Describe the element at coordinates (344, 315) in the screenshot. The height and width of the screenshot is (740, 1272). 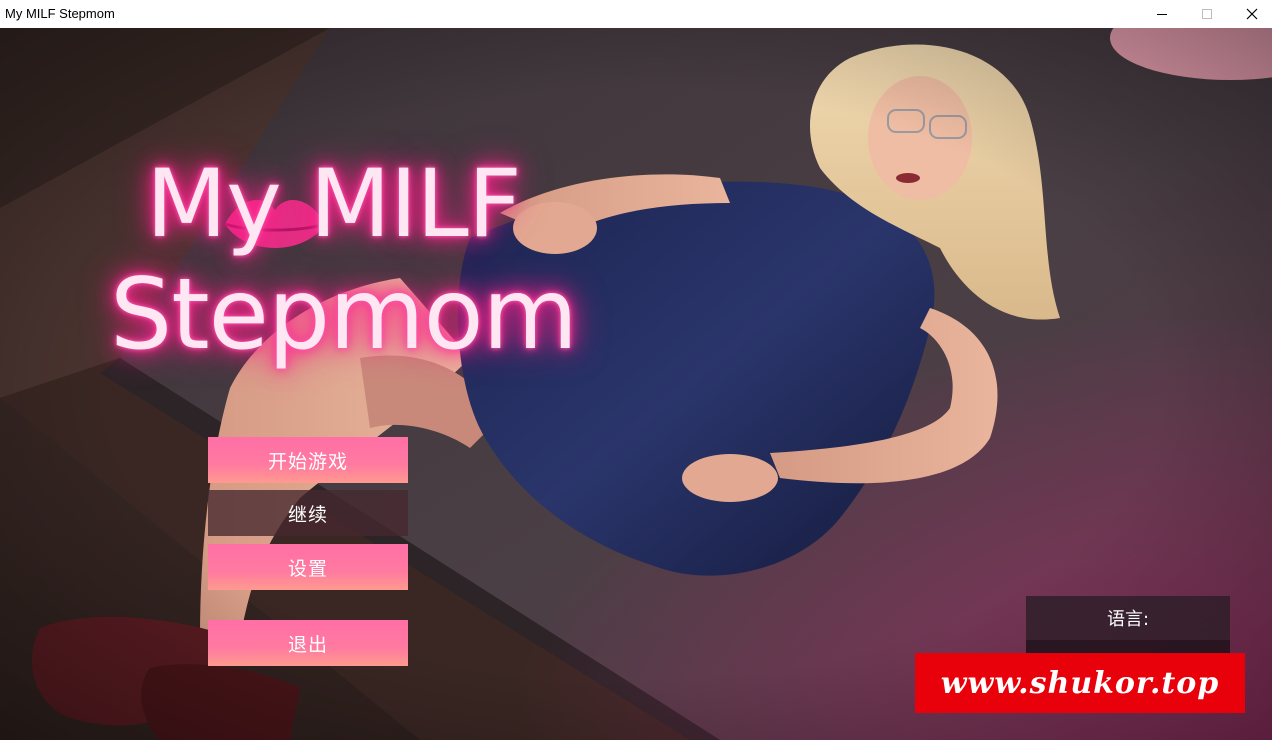
I see `logo-title-line2: Stepmom` at that location.